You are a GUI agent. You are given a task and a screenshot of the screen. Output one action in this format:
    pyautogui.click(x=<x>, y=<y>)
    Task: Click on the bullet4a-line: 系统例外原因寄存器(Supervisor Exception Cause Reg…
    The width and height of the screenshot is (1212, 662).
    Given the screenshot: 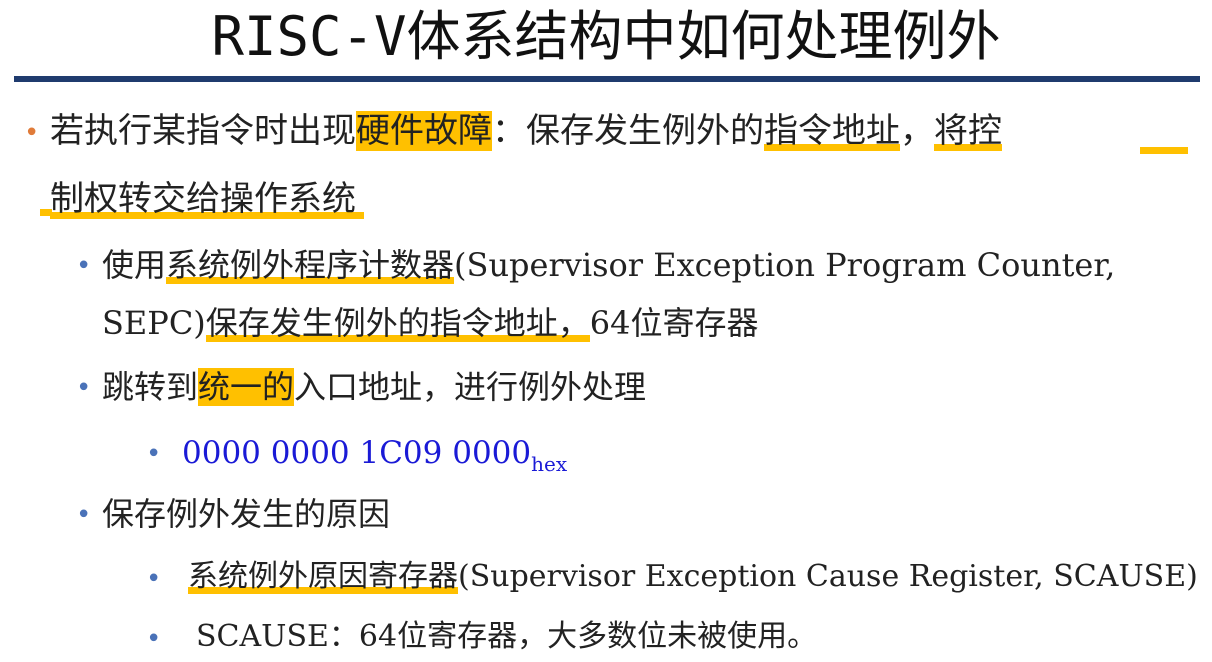 What is the action you would take?
    pyautogui.click(x=693, y=577)
    